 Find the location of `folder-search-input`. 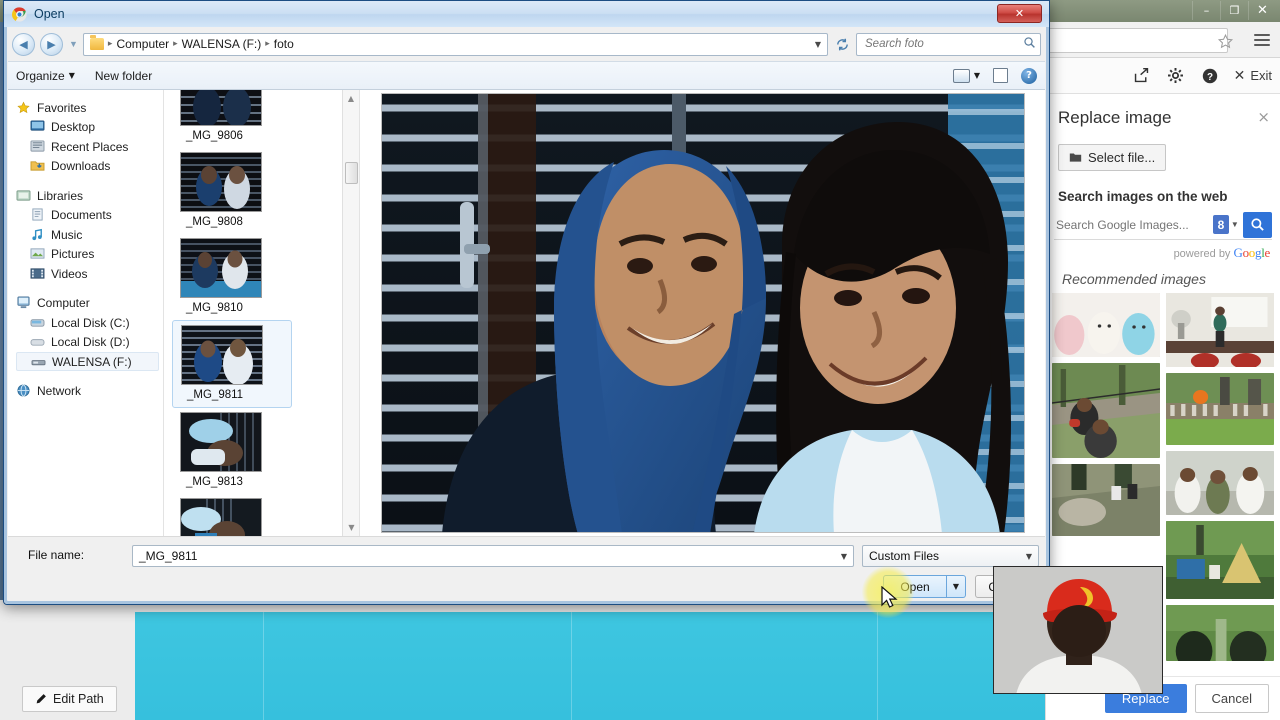

folder-search-input is located at coordinates (943, 44).